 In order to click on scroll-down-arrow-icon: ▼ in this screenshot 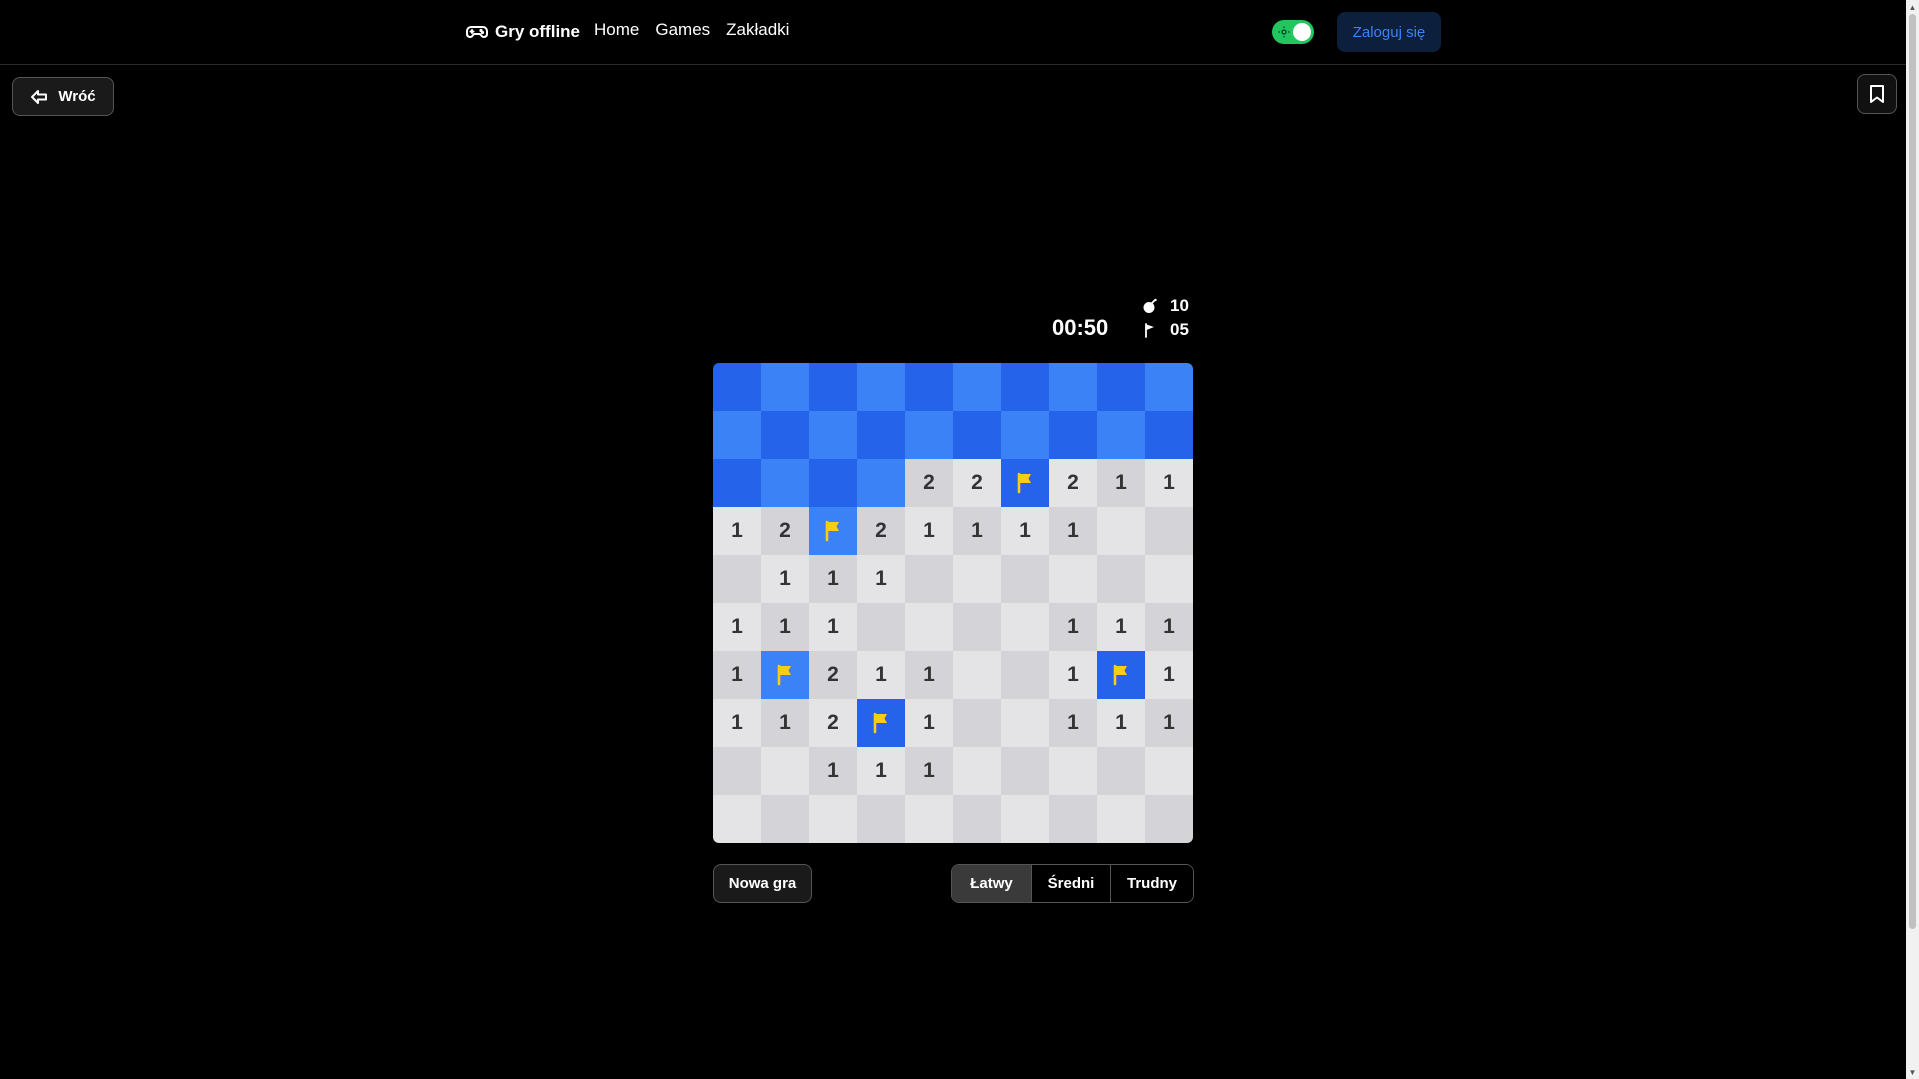, I will do `click(1912, 1072)`.